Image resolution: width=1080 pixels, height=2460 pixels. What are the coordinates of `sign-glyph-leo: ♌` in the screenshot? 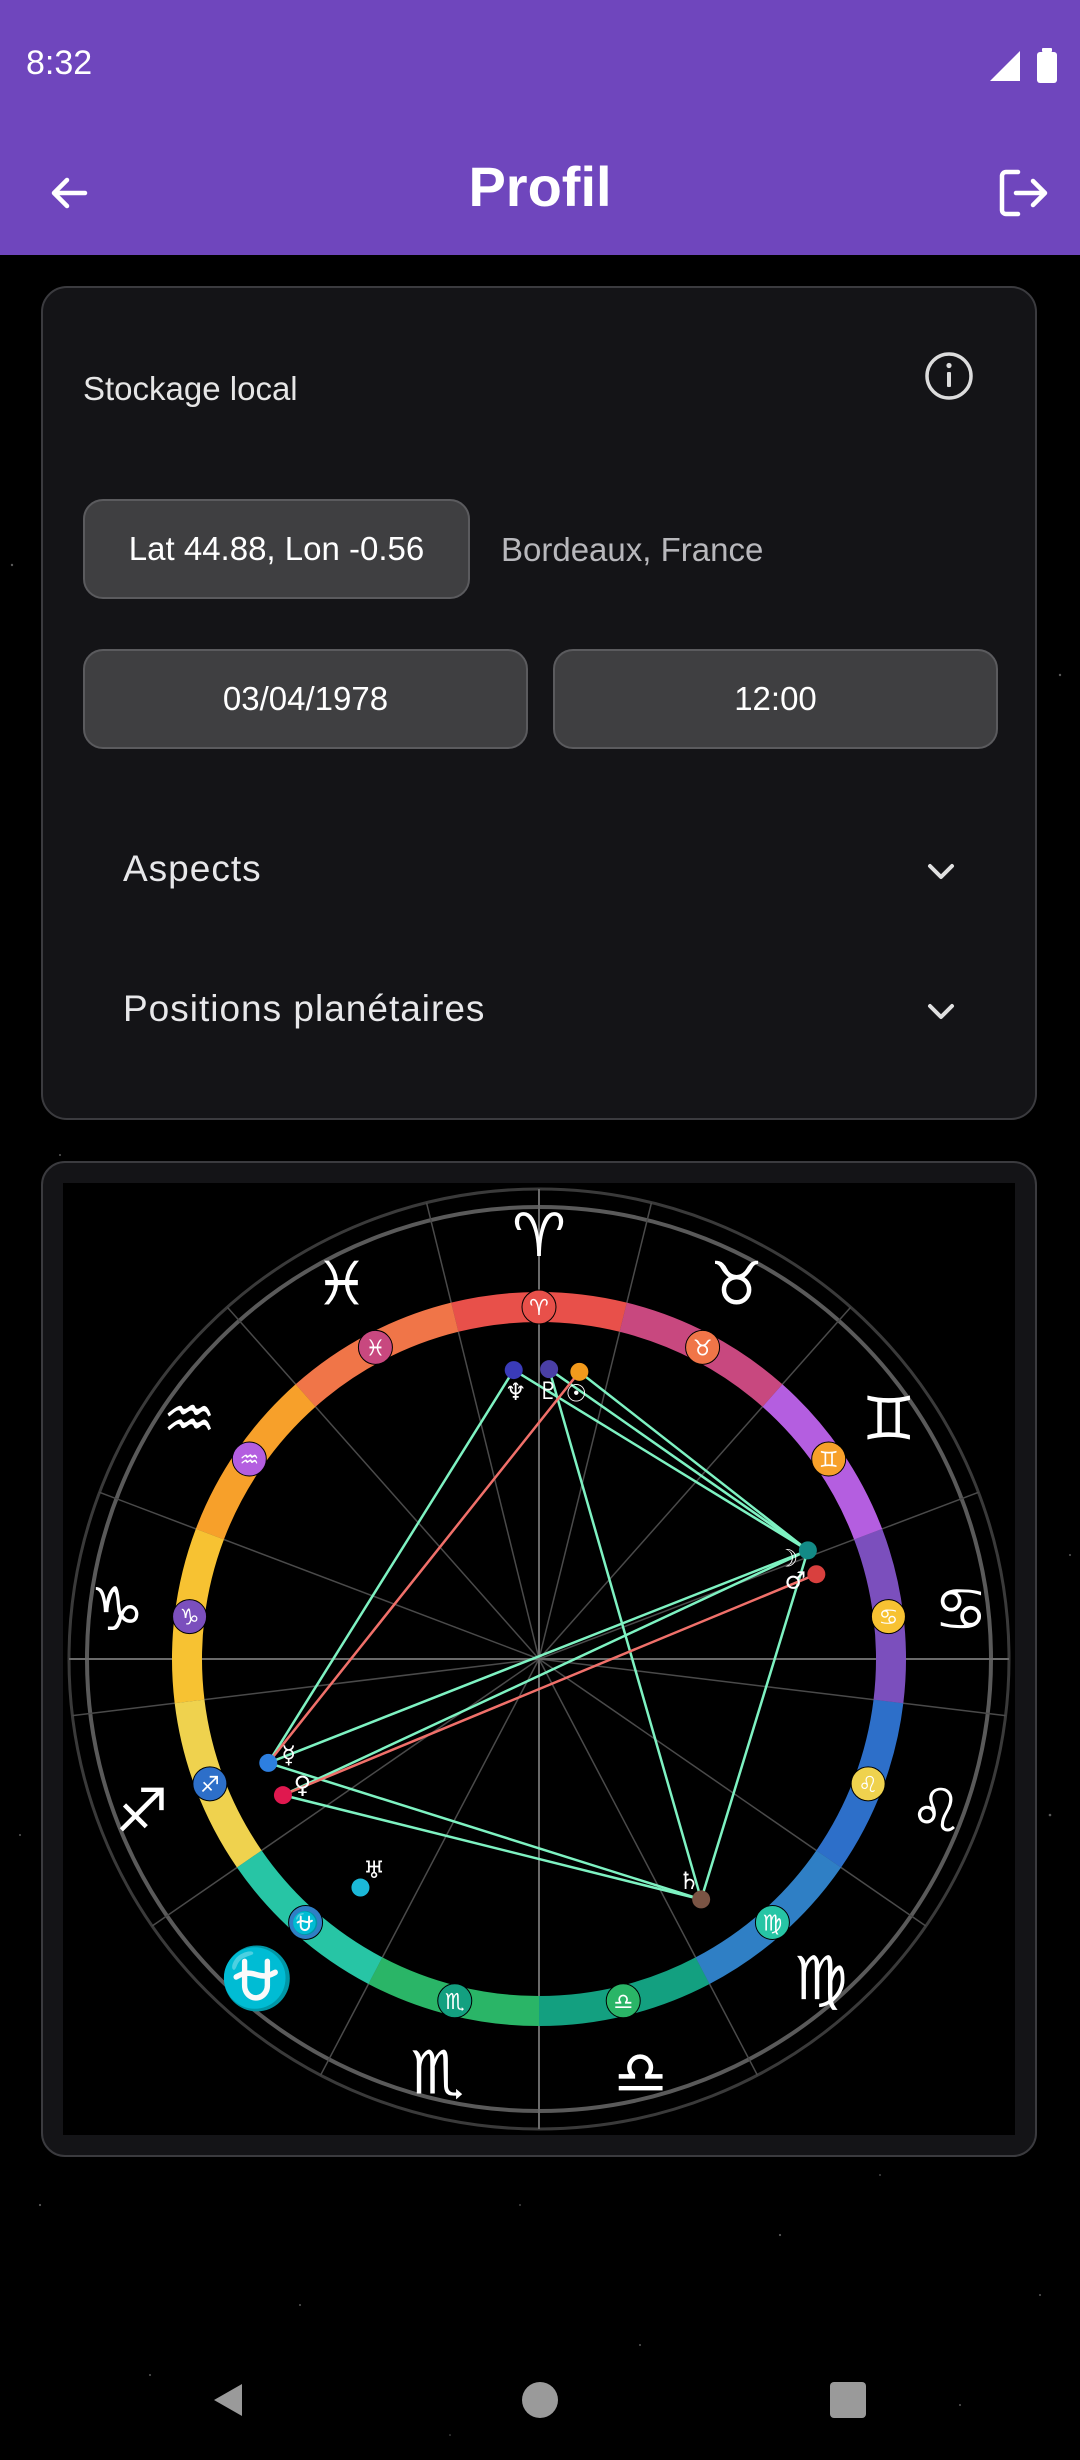 It's located at (936, 1812).